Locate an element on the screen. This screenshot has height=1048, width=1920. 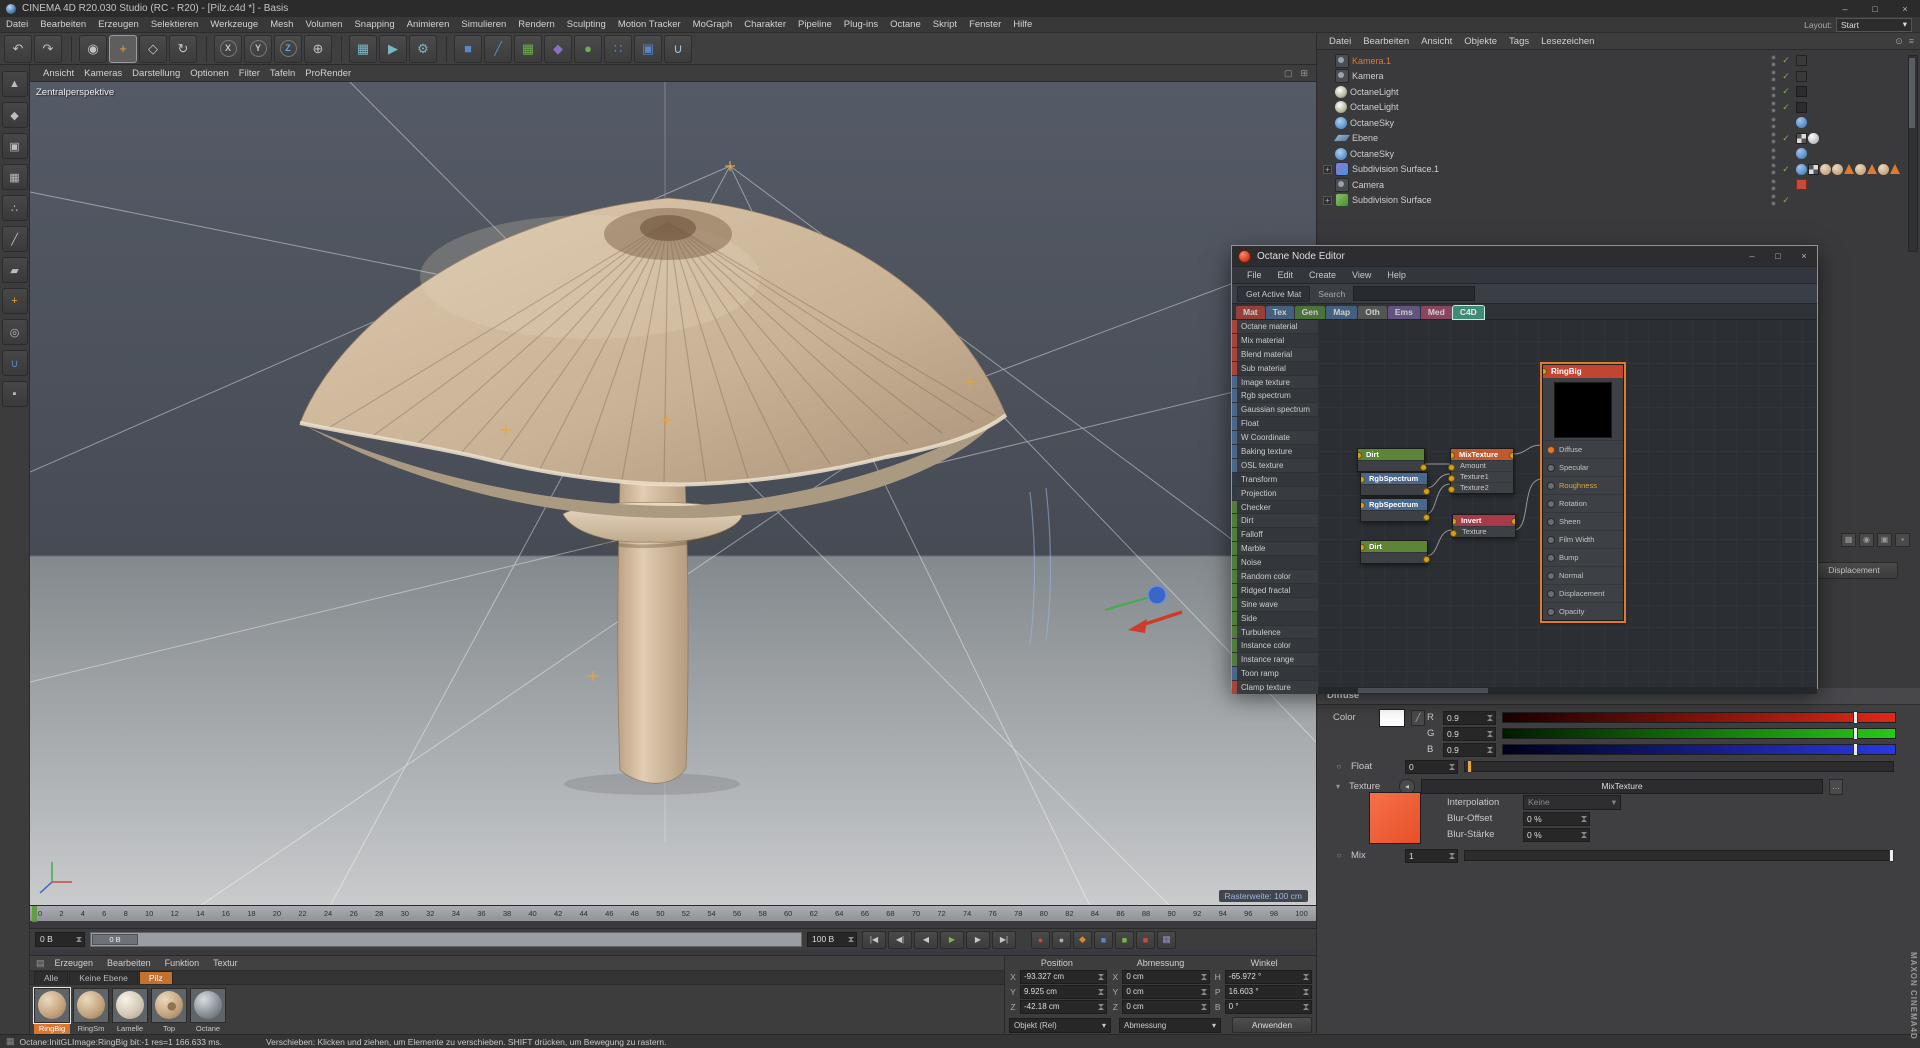
snapping-button: ∪ is located at coordinates (678, 48).